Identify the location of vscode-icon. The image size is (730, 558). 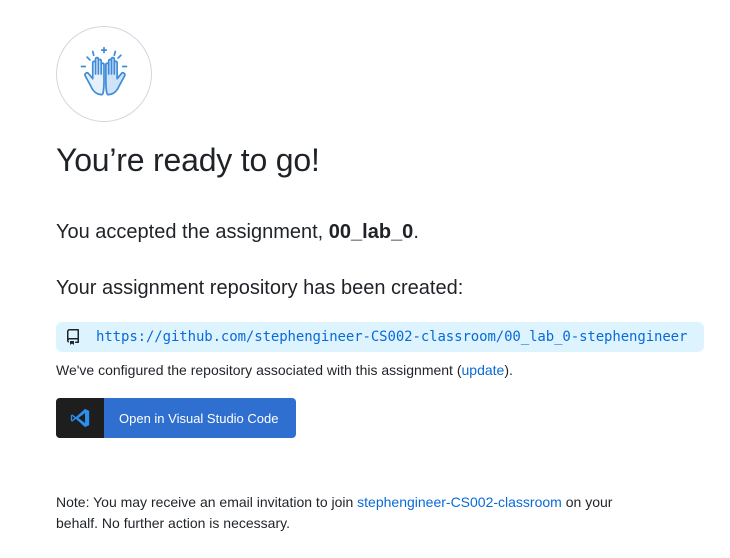
(80, 418).